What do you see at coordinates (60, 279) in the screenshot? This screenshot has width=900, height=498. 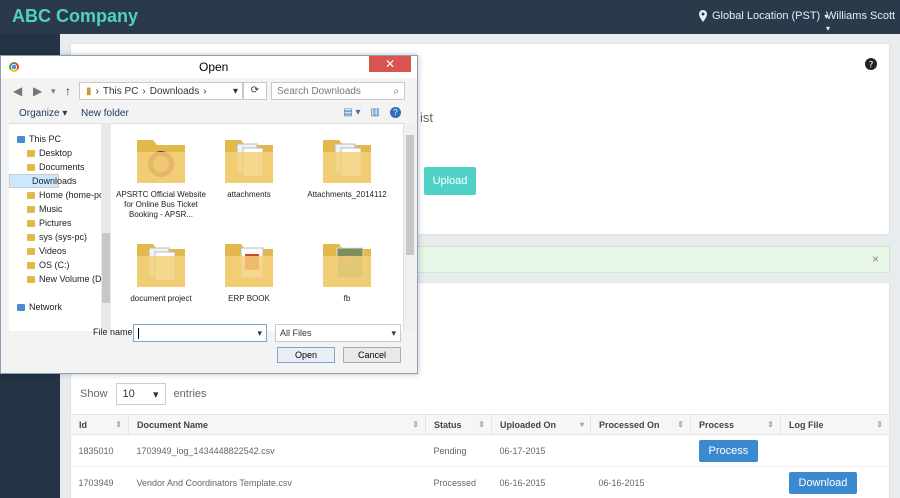 I see `nav-item-new-volume-d: New Volume (D:)` at bounding box center [60, 279].